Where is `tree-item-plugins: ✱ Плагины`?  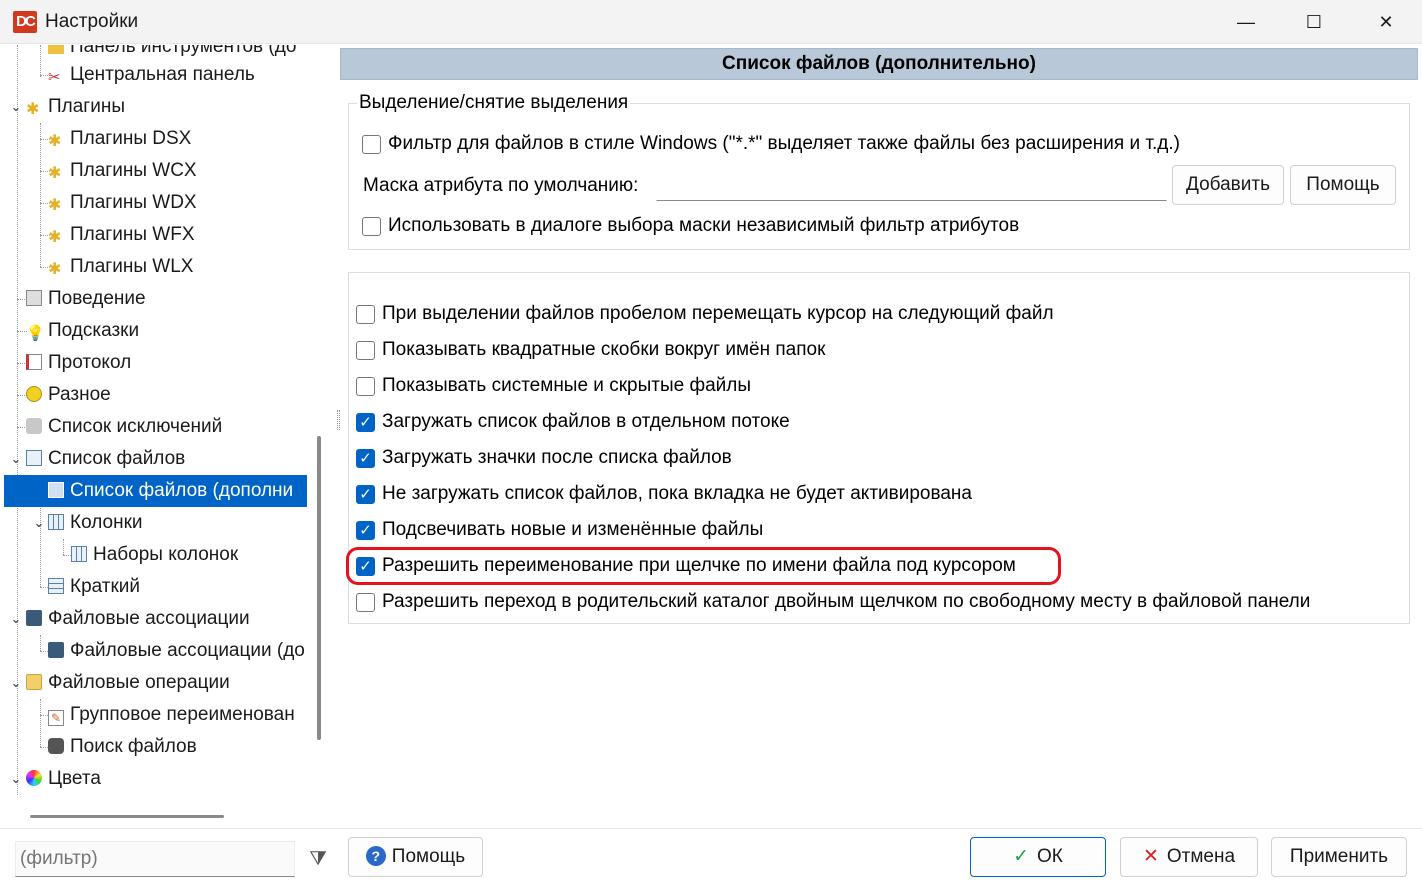 tree-item-plugins: ✱ Плагины is located at coordinates (75, 107).